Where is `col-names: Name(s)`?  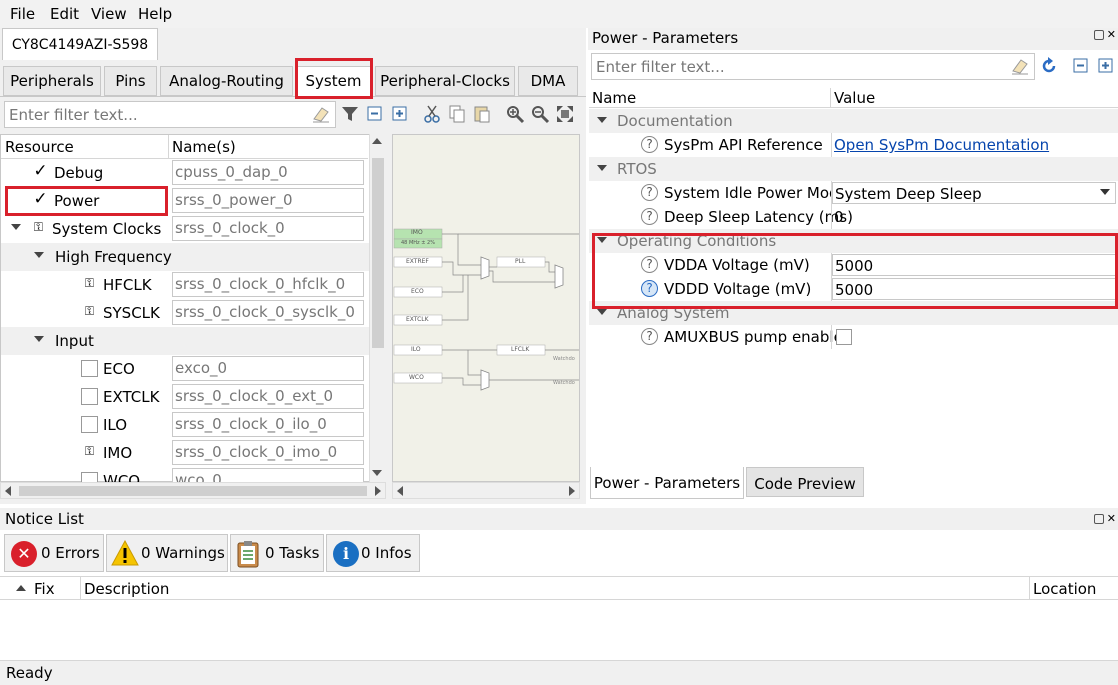
col-names: Name(s) is located at coordinates (268, 147).